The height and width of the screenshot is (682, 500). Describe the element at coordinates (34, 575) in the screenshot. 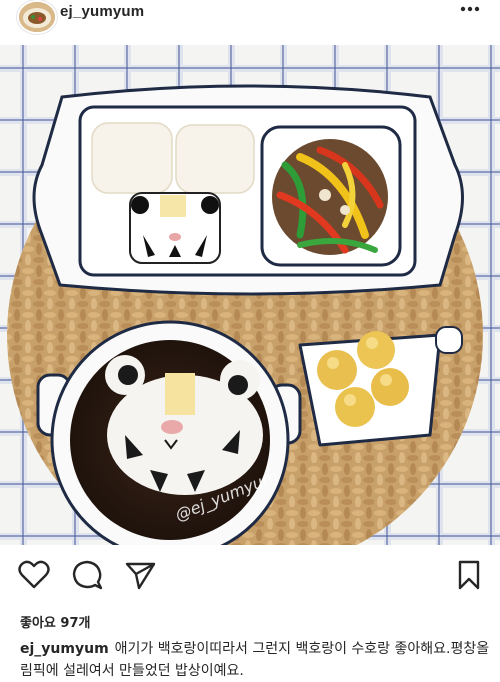

I see `heart-icon` at that location.